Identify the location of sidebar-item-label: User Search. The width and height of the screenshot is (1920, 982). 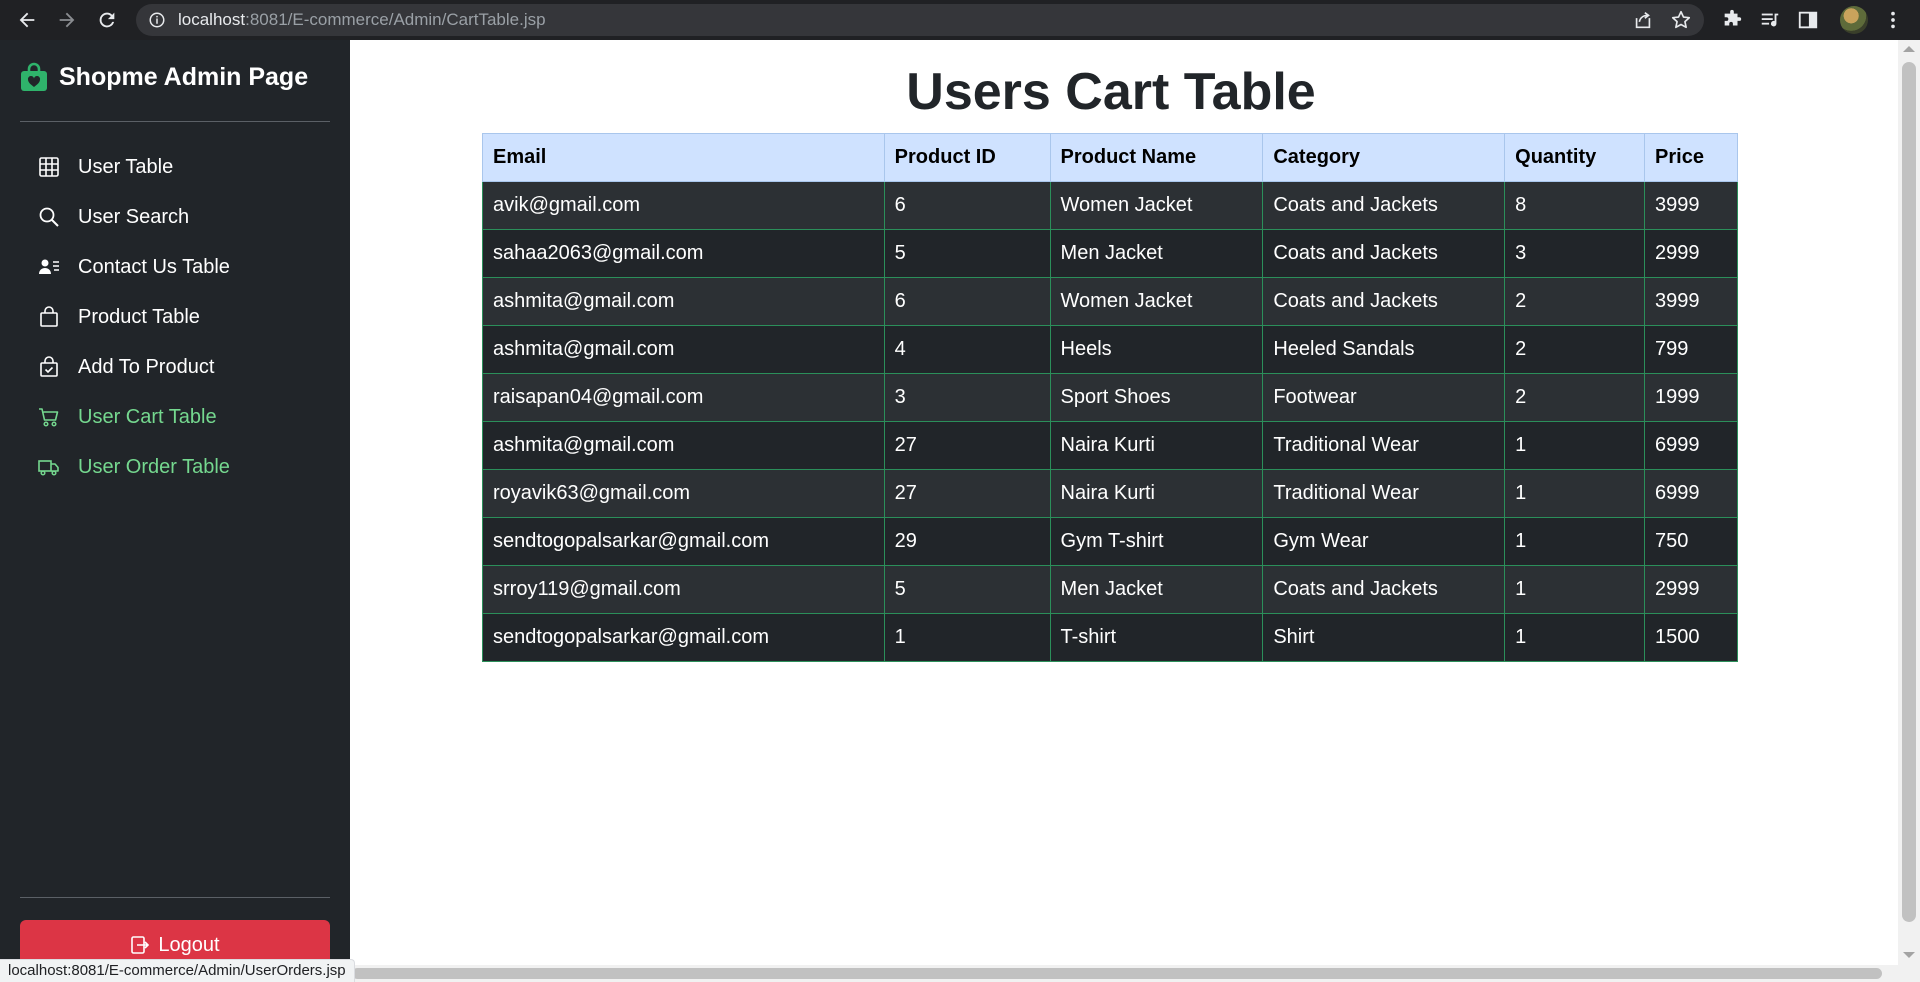
(134, 216).